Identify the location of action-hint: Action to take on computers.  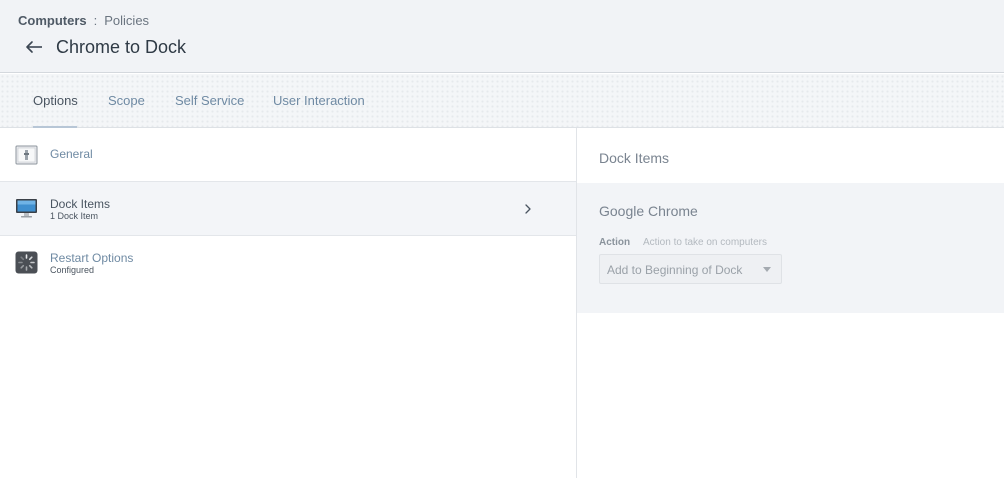
(705, 242).